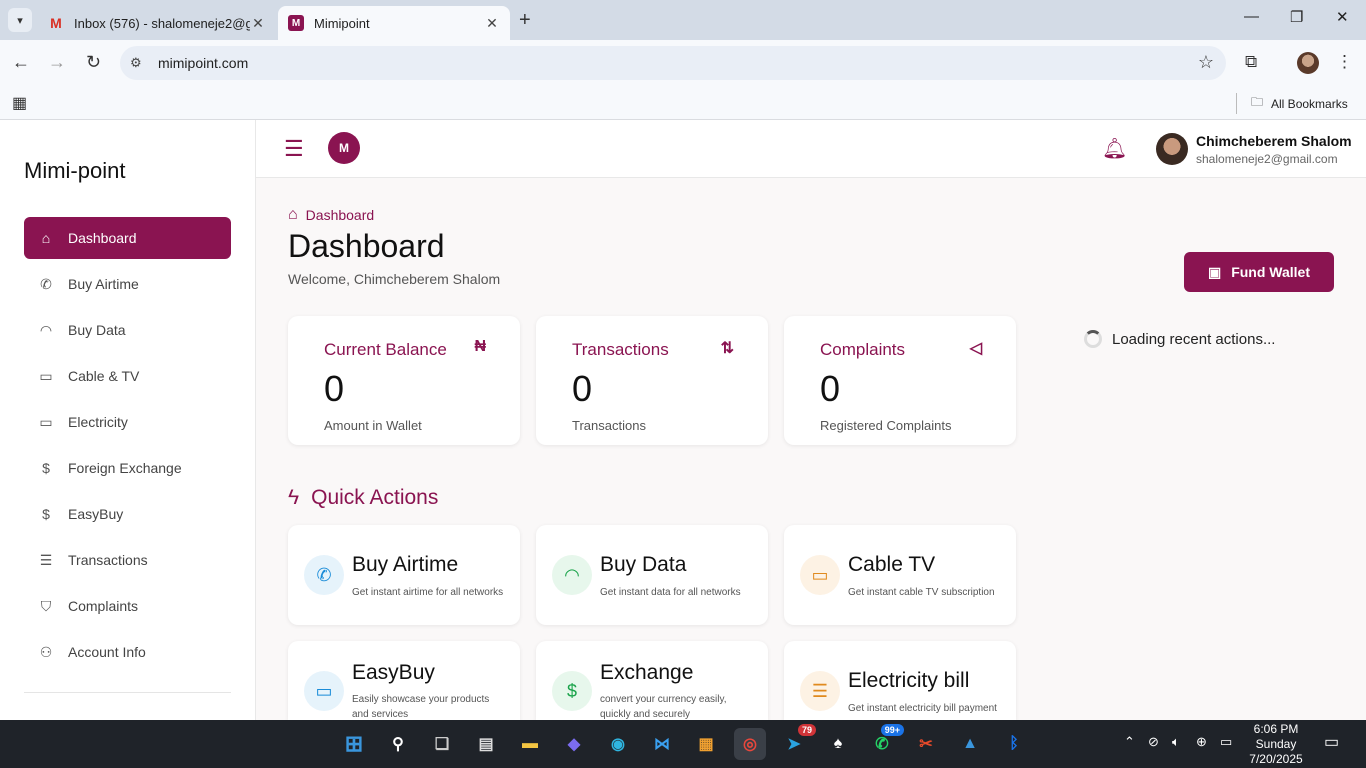 This screenshot has height=768, width=1366. What do you see at coordinates (530, 744) in the screenshot?
I see `file-explorer-icon: ▬` at bounding box center [530, 744].